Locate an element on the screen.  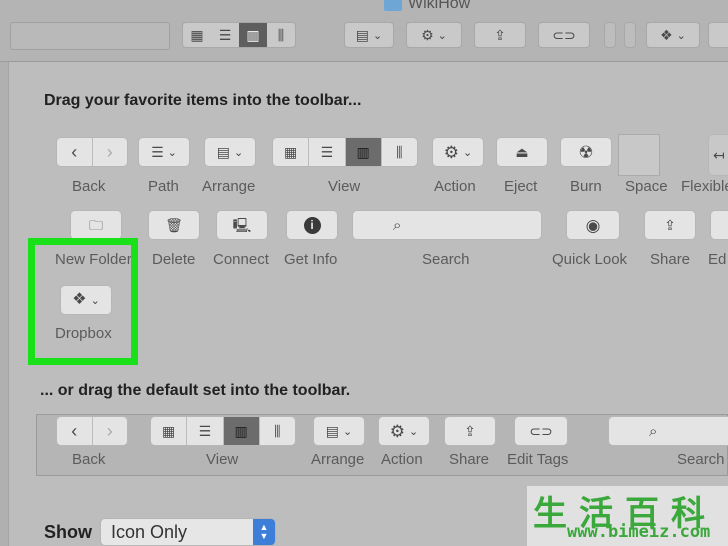
tag-icon: ⊂⊃ is located at coordinates (541, 431).